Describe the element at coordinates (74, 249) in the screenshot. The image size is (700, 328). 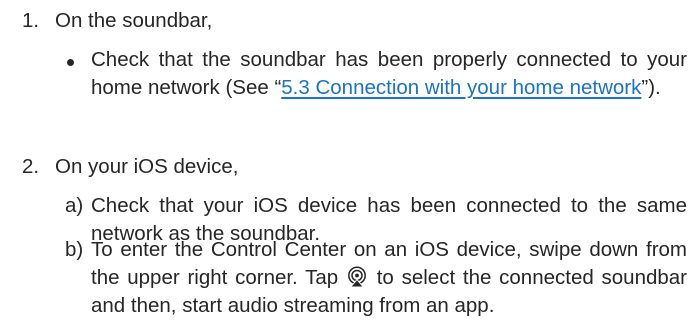
I see `step-2-item-b-marker: b)` at that location.